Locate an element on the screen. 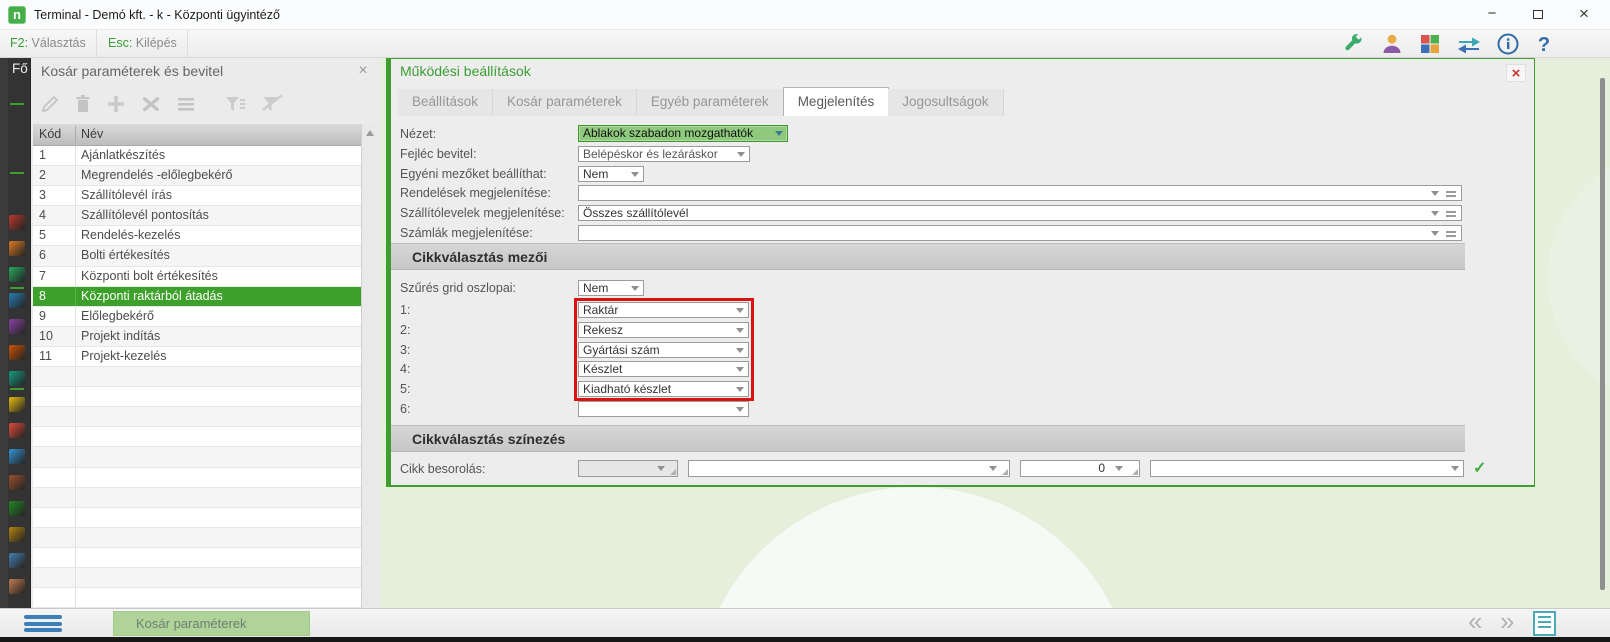 The height and width of the screenshot is (642, 1610). grid-column-2-select: Rekesz is located at coordinates (663, 330).